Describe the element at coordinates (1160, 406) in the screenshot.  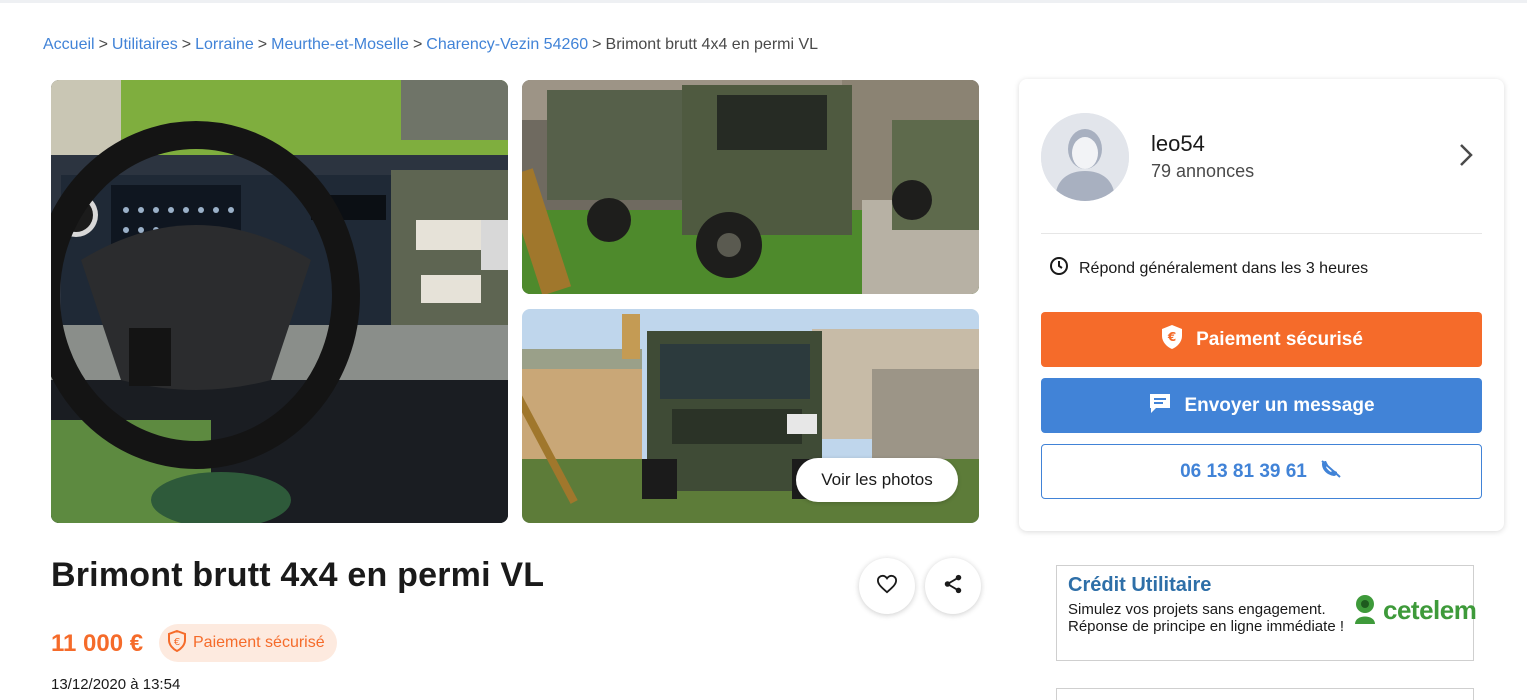
I see `message-icon` at that location.